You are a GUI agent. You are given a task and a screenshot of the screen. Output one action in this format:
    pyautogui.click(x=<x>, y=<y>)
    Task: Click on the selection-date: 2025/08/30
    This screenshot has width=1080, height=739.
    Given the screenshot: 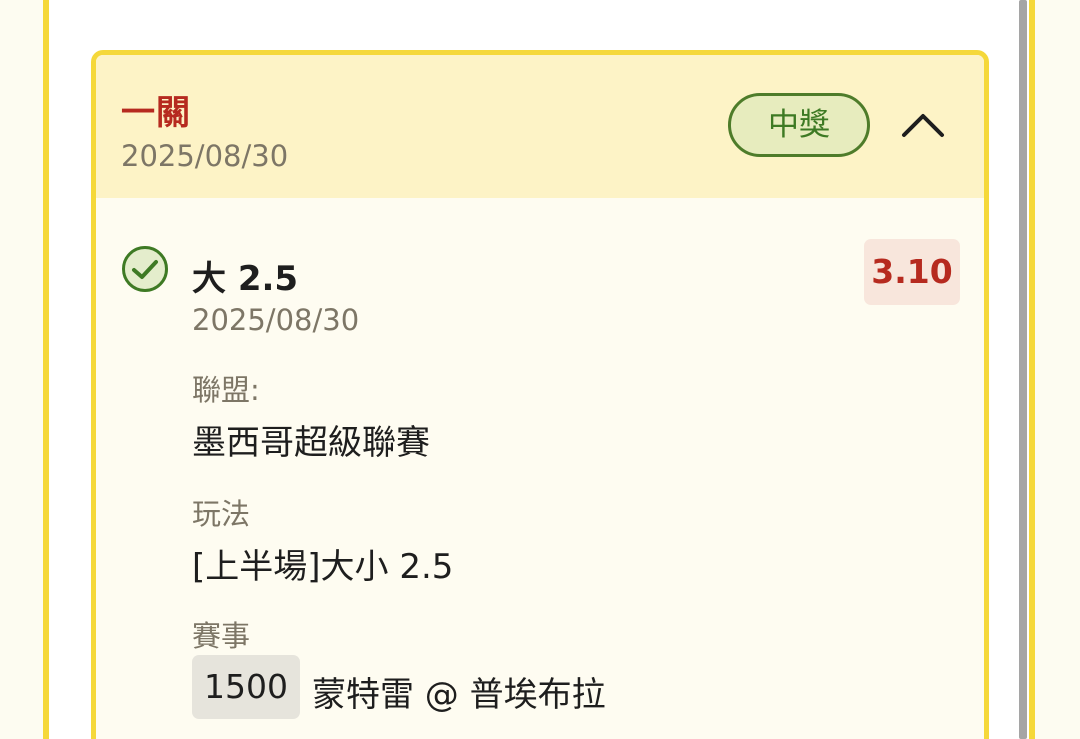 What is the action you would take?
    pyautogui.click(x=276, y=320)
    